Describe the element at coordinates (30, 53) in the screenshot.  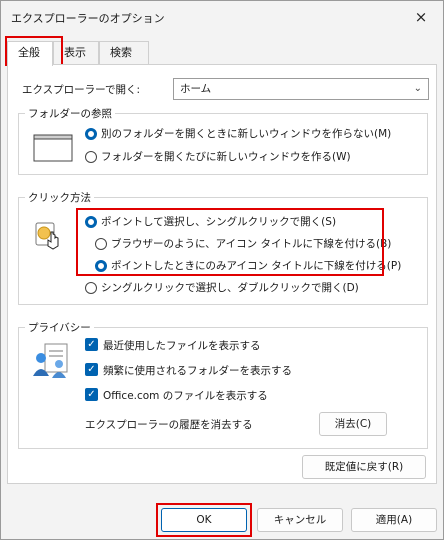
I see `tab-general: 全般` at that location.